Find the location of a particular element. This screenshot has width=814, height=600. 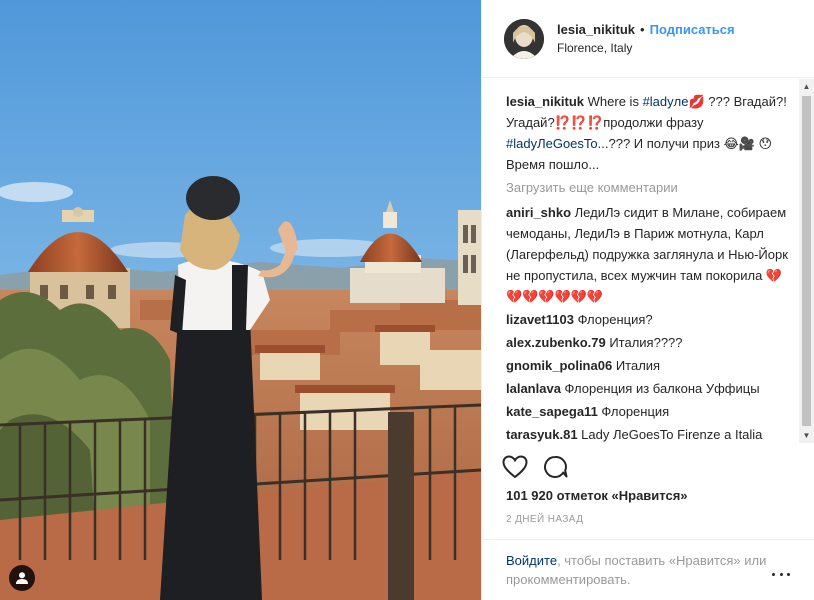

caption-username: lesia_nikituk is located at coordinates (545, 101).